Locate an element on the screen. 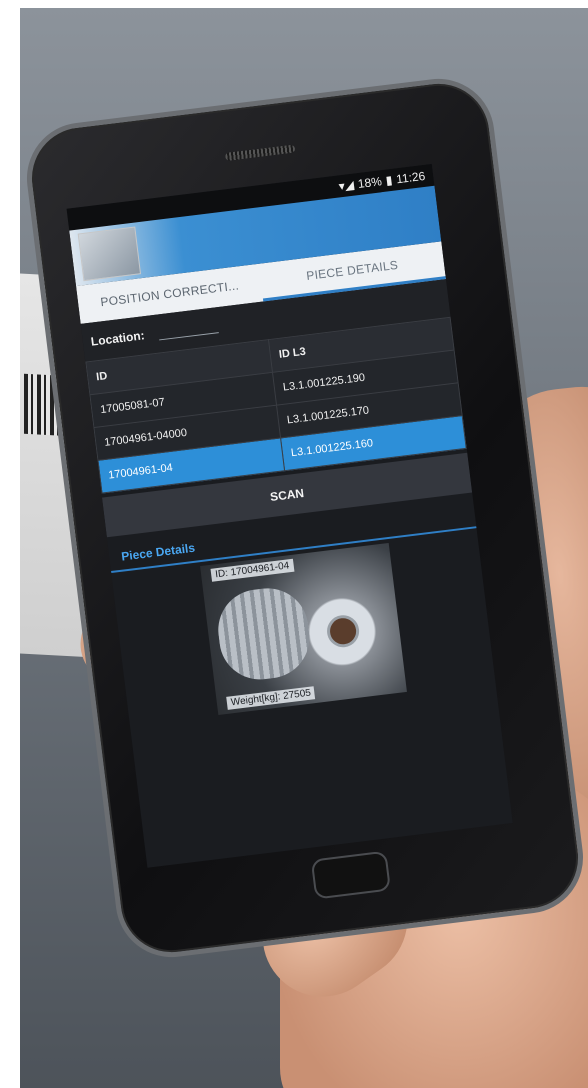 The image size is (588, 1088). company-logo is located at coordinates (109, 254).